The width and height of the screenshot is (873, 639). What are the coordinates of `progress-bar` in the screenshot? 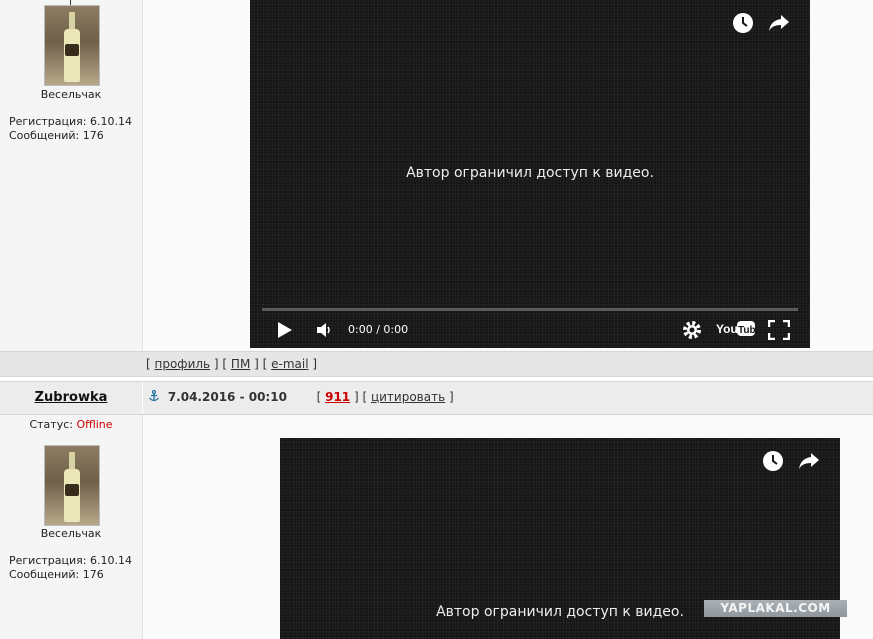 It's located at (530, 309).